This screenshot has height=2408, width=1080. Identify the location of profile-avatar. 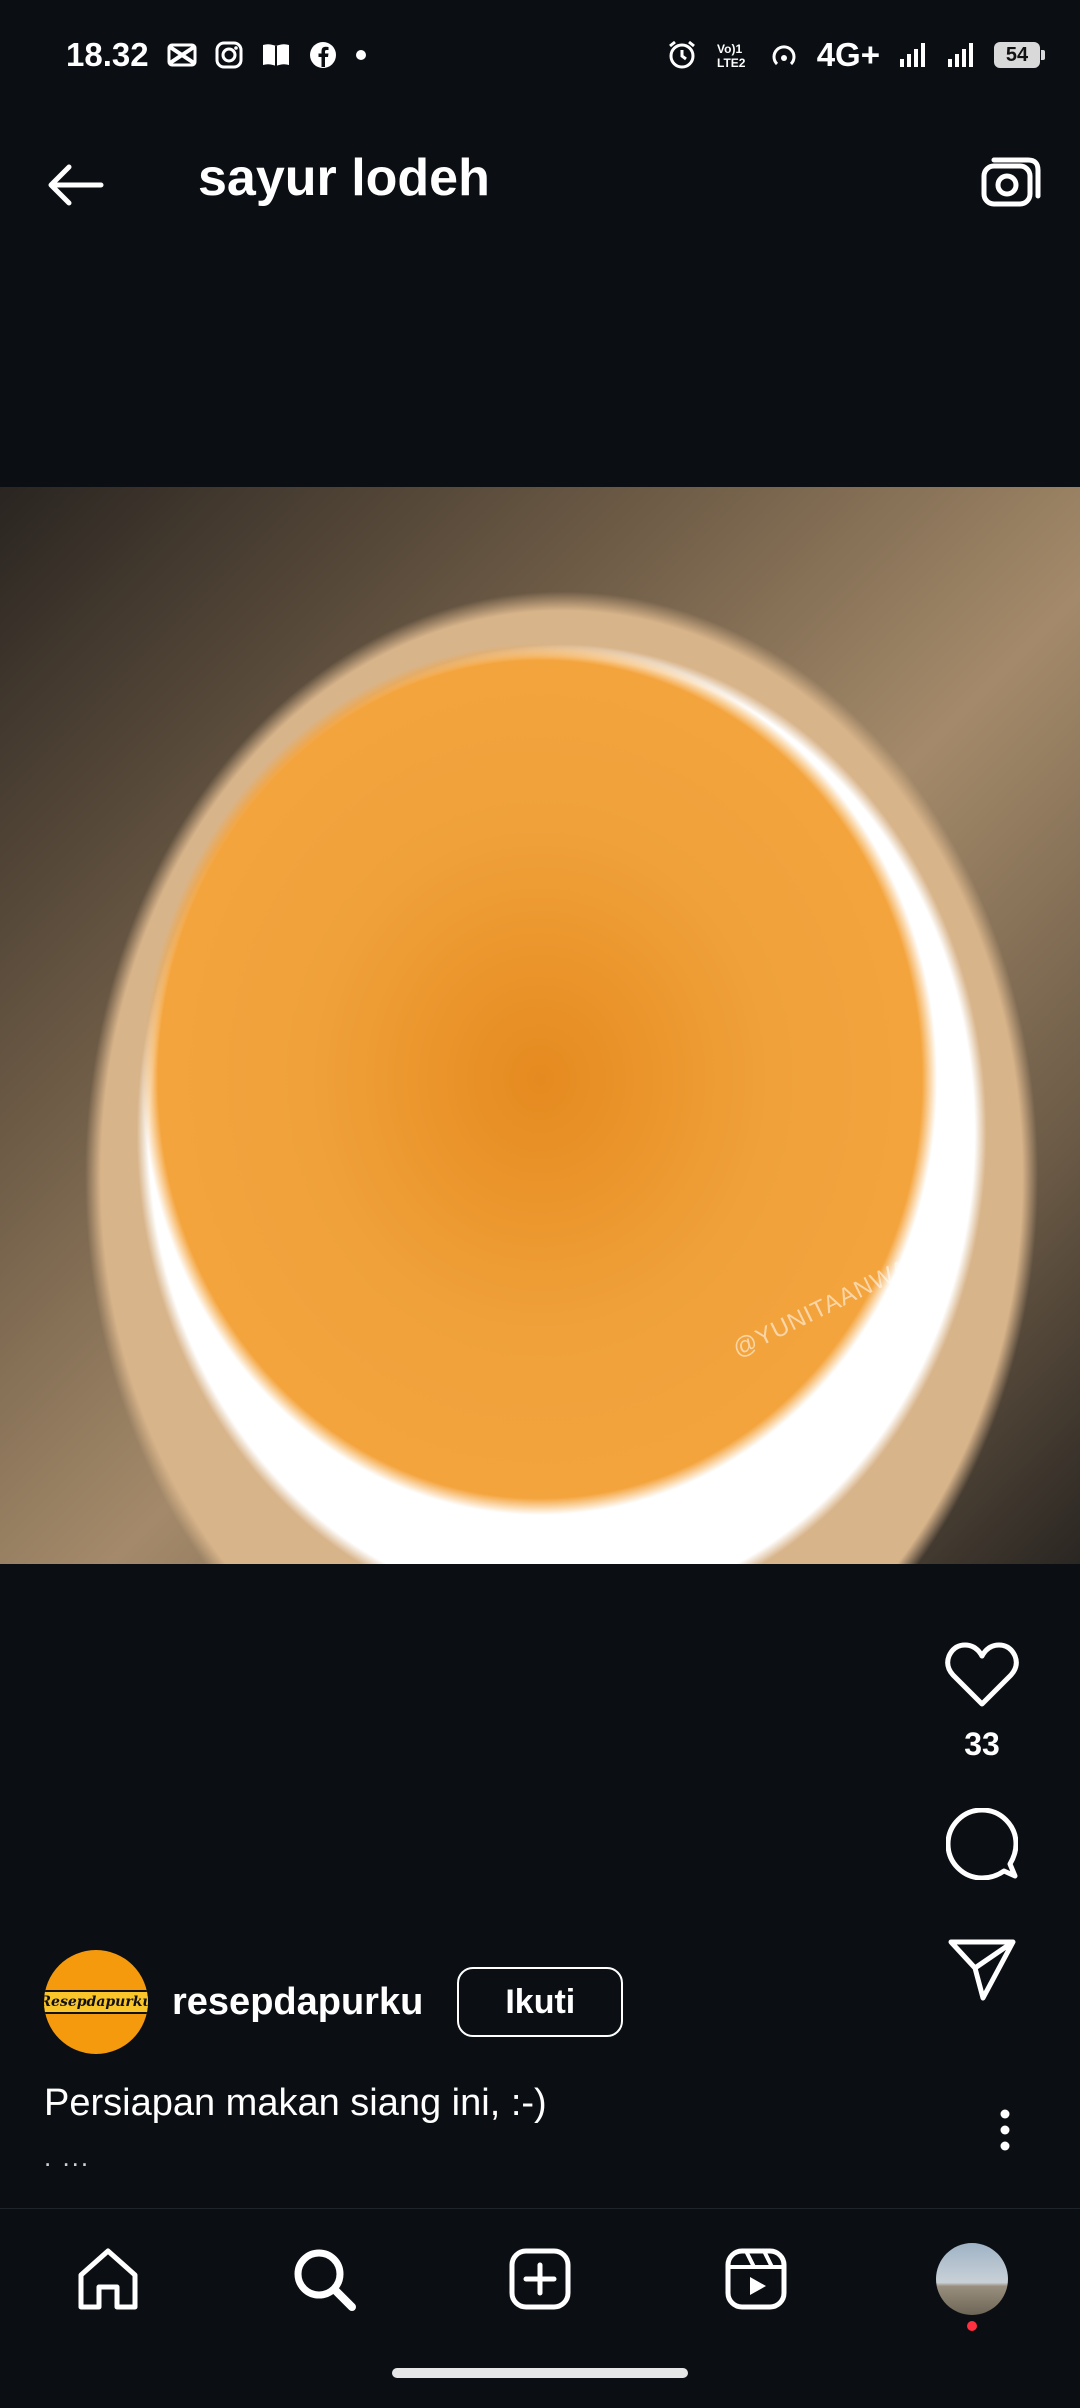
(972, 2286).